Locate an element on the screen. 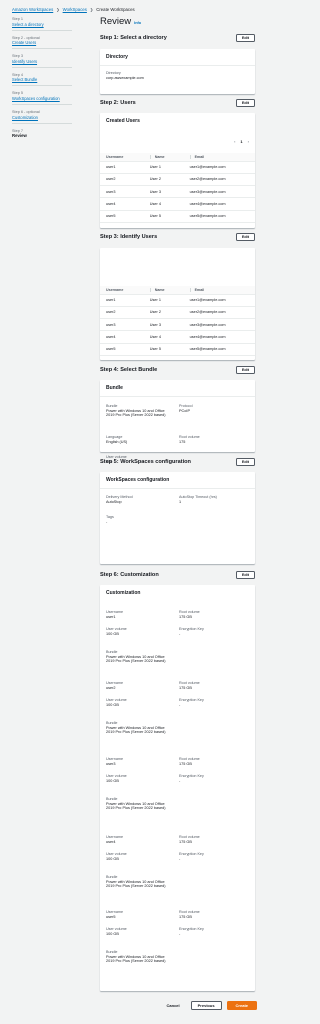 Image resolution: width=320 pixels, height=1024 pixels. wizard-step-6: Step 6 - optional Customization is located at coordinates (50, 117).